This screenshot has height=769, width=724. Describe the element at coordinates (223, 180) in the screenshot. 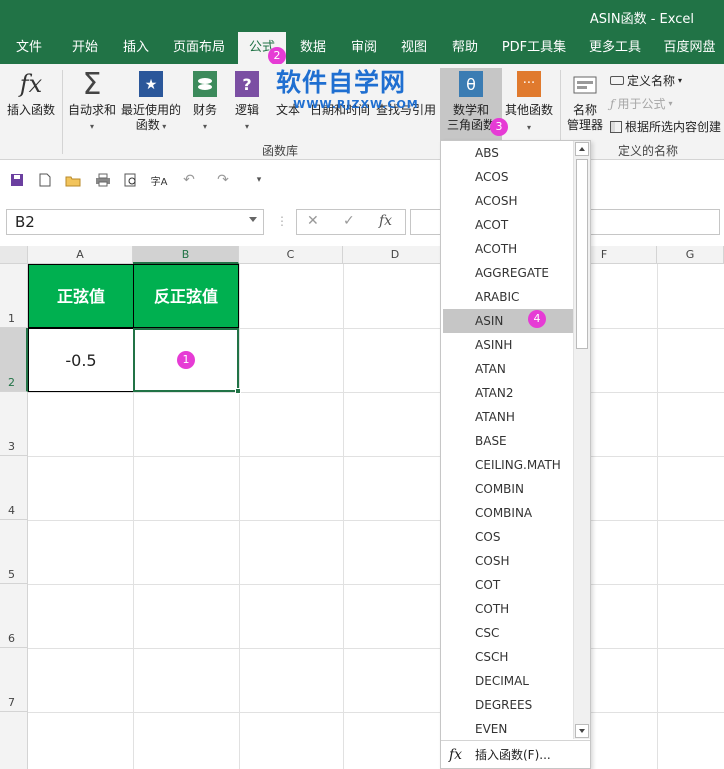

I see `redo-icon: ↷` at that location.